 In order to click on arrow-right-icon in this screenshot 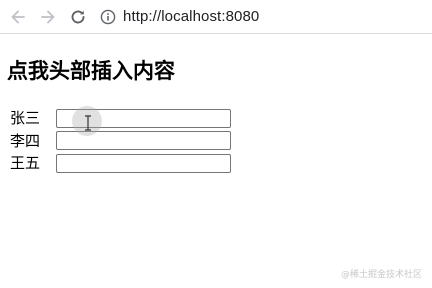, I will do `click(48, 16)`.